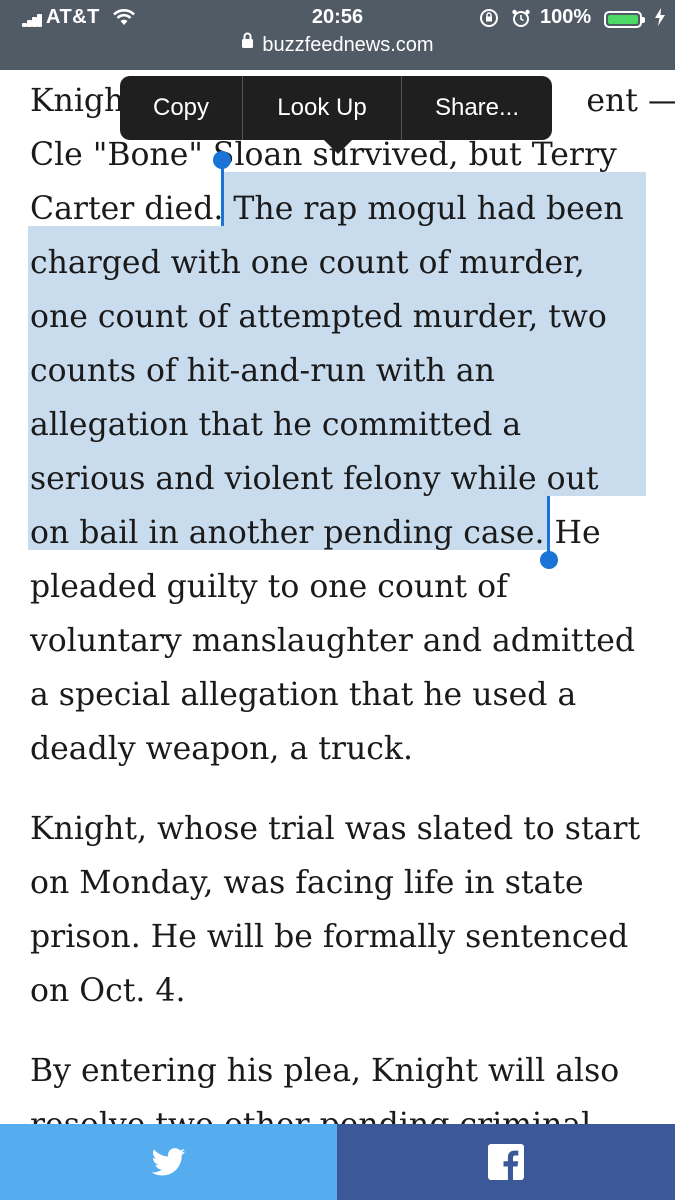 The height and width of the screenshot is (1200, 675). I want to click on share-bar, so click(337, 1162).